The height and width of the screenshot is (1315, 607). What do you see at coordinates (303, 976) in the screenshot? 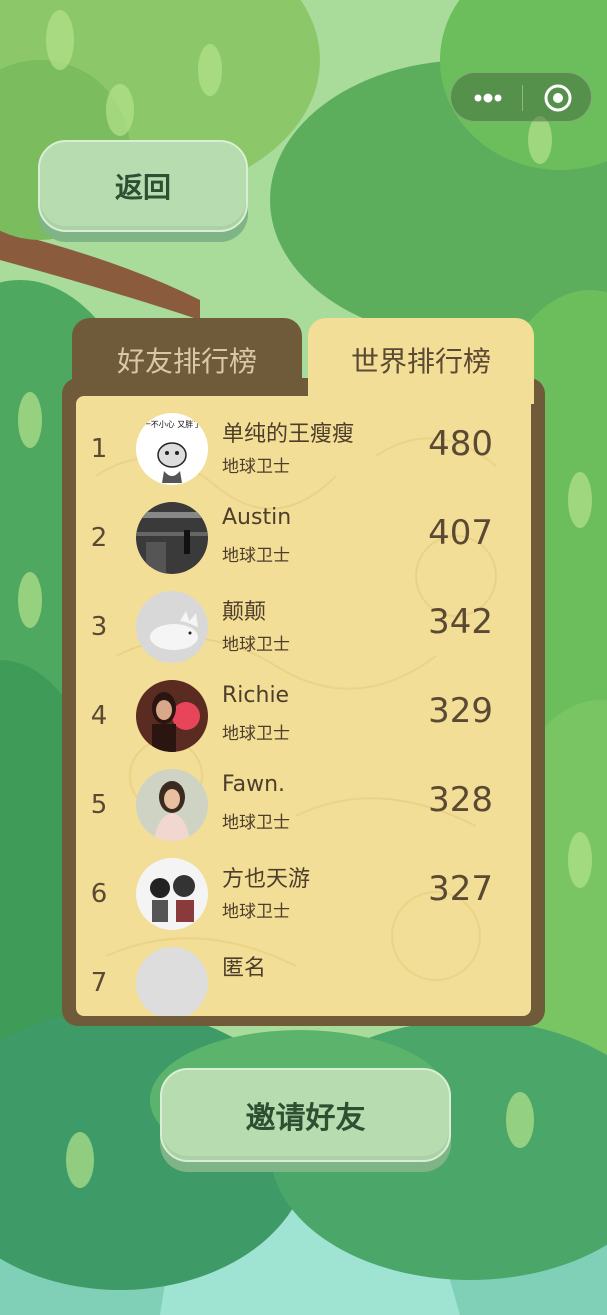
I see `leaderboard-row: 7 匿名` at bounding box center [303, 976].